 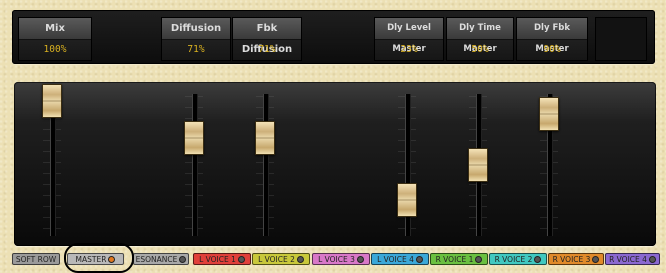 I want to click on tab-r-voice-4: R VOICE 4, so click(x=632, y=259).